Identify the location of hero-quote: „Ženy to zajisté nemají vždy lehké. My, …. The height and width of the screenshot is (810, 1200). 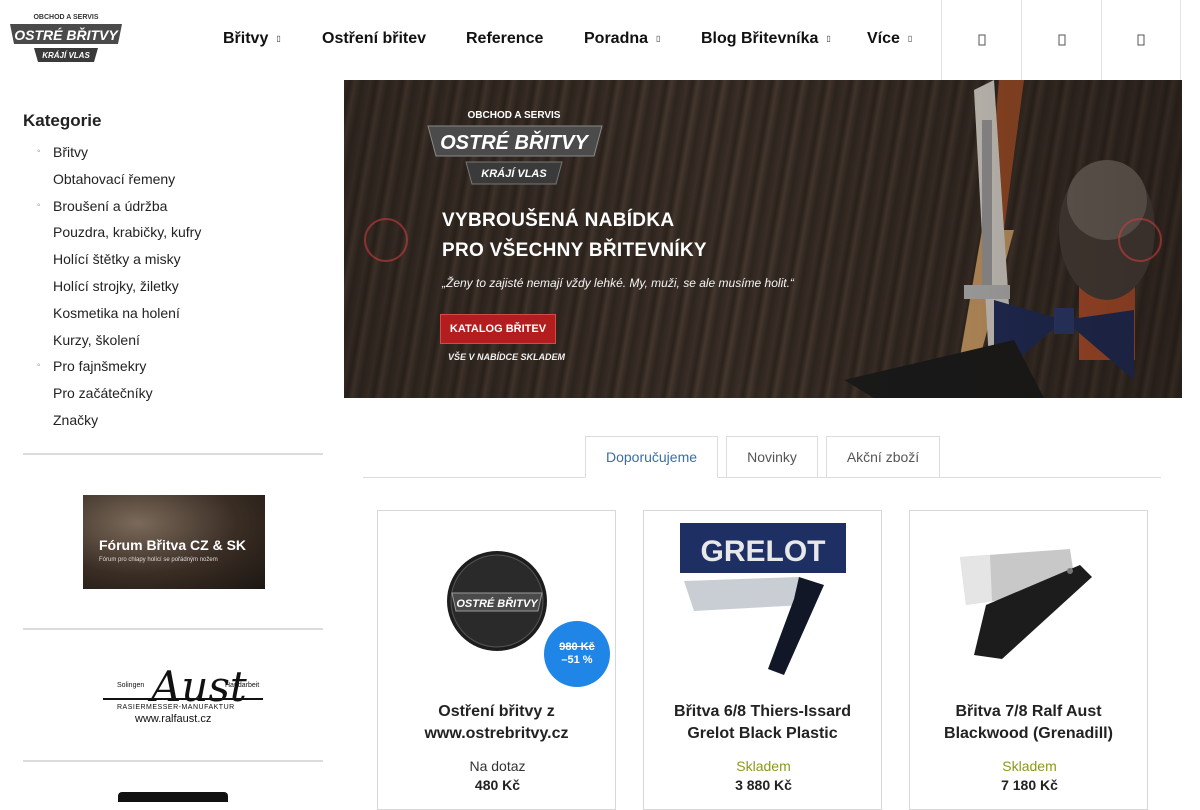
(618, 283).